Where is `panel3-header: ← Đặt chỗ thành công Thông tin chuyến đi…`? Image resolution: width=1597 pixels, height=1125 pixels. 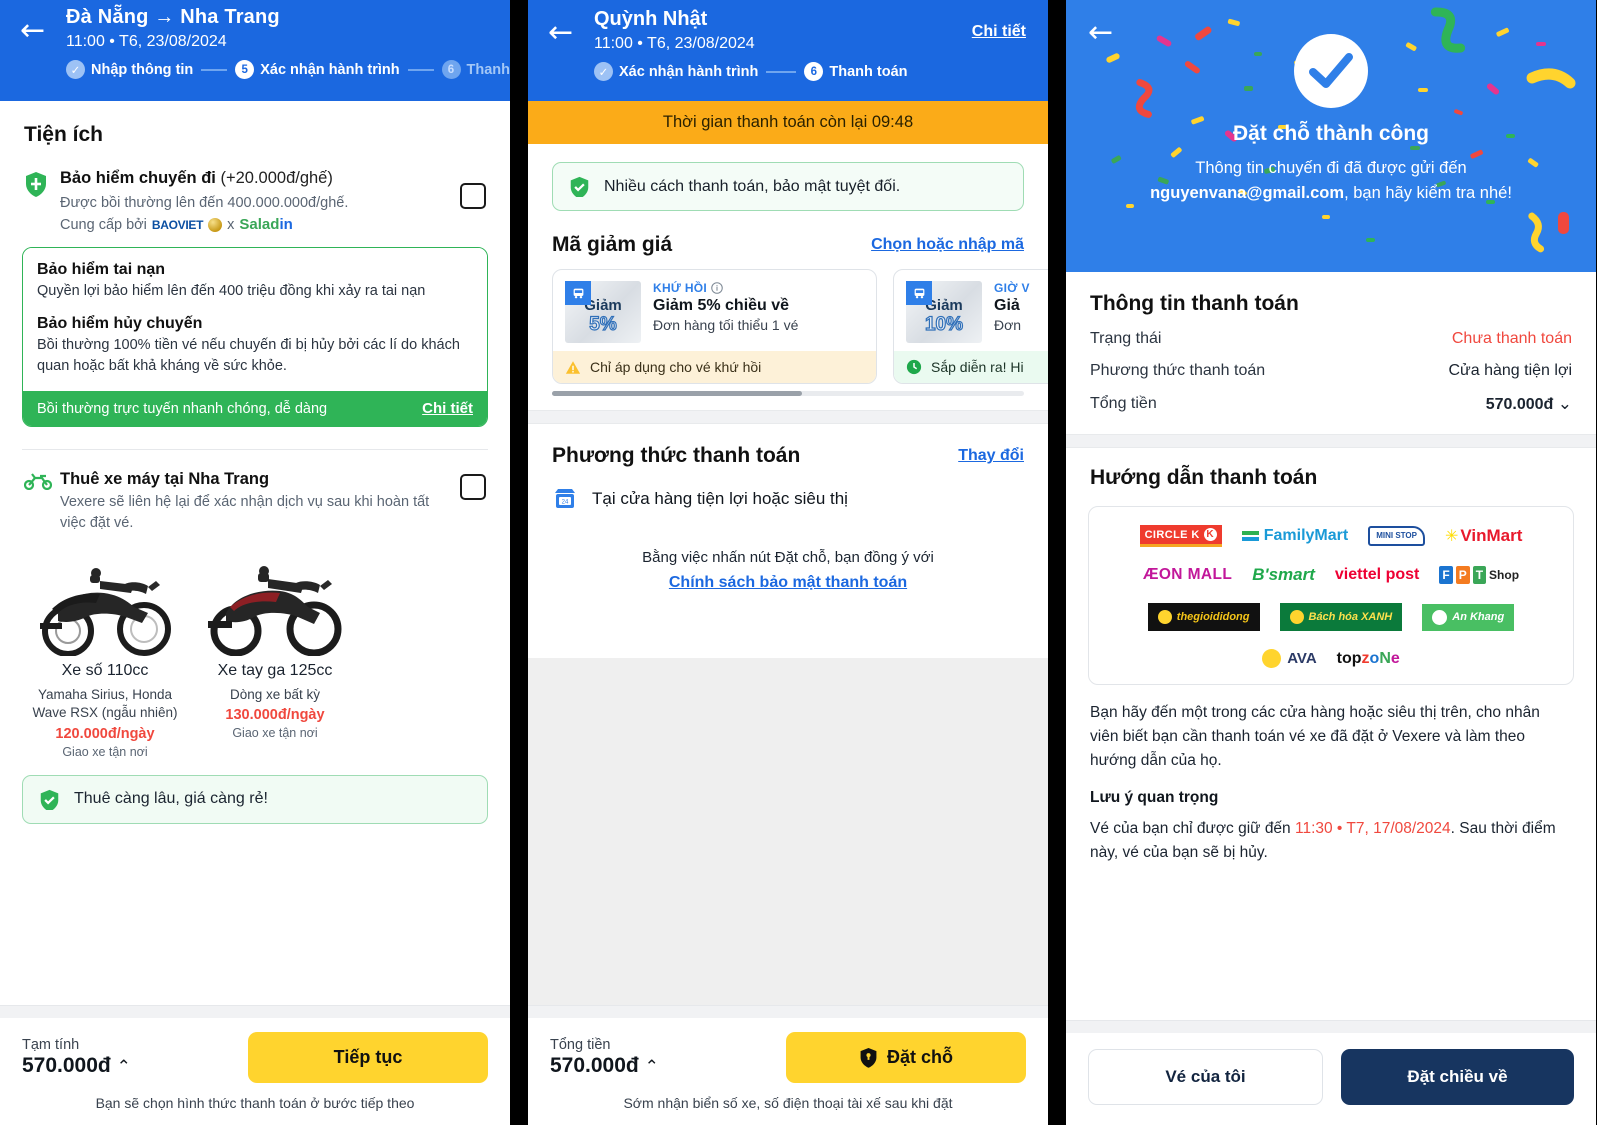 panel3-header: ← Đặt chỗ thành công Thông tin chuyến đi… is located at coordinates (1331, 136).